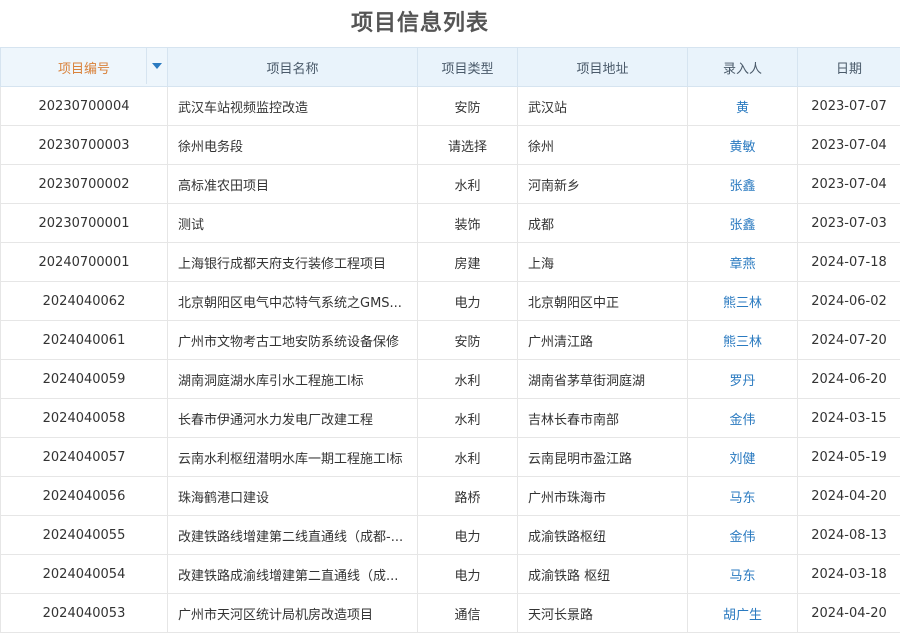 The height and width of the screenshot is (633, 900). I want to click on cell-date: 2023-07-07, so click(849, 106).